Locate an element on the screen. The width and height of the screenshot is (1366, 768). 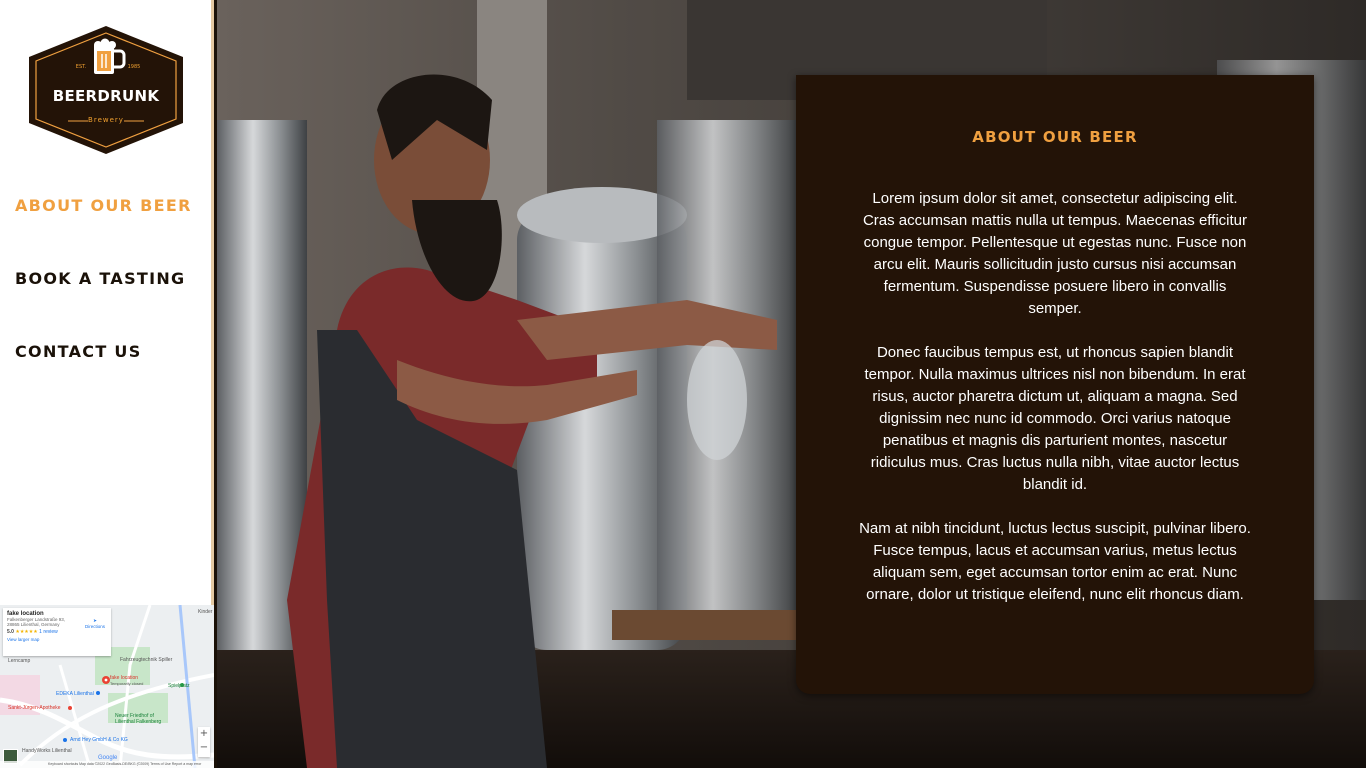
map-zoom-controls: + − is located at coordinates (204, 742).